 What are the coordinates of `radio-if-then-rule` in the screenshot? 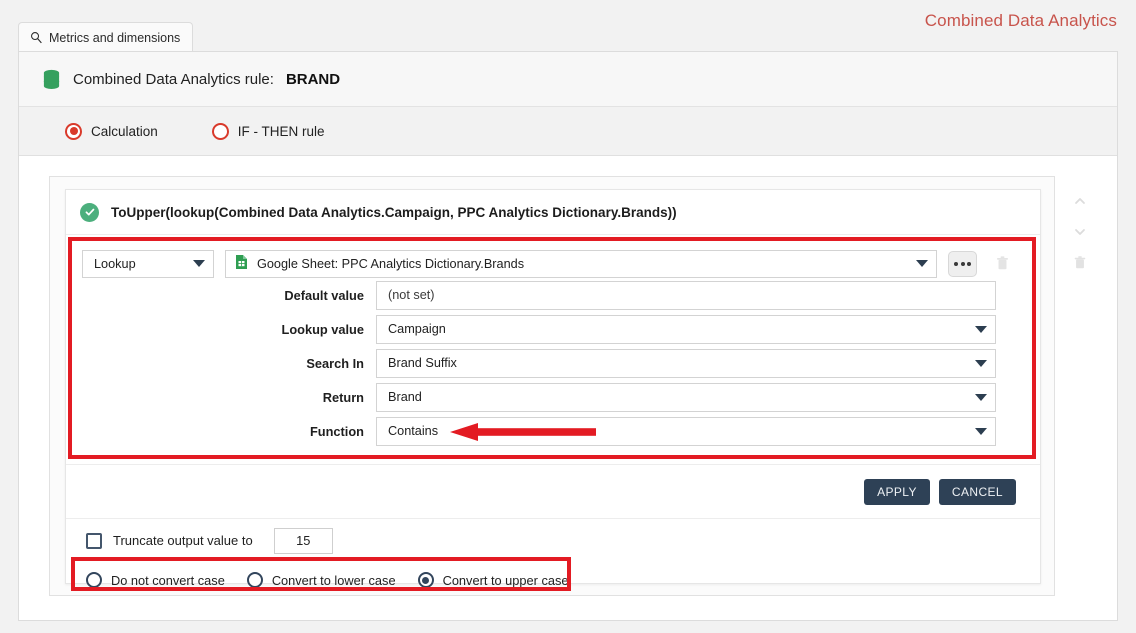 It's located at (220, 131).